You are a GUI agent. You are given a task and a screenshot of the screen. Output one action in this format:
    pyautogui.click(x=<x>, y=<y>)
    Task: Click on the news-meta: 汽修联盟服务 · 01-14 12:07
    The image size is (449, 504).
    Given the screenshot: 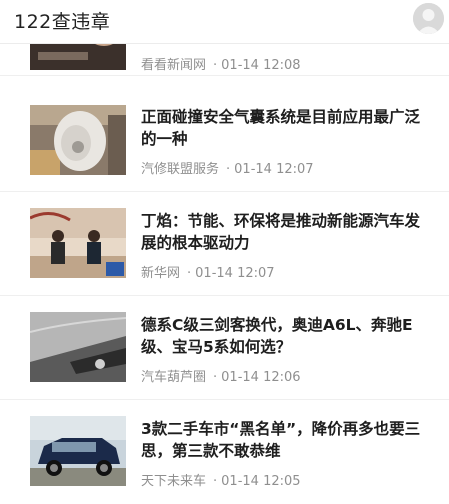 What is the action you would take?
    pyautogui.click(x=227, y=169)
    